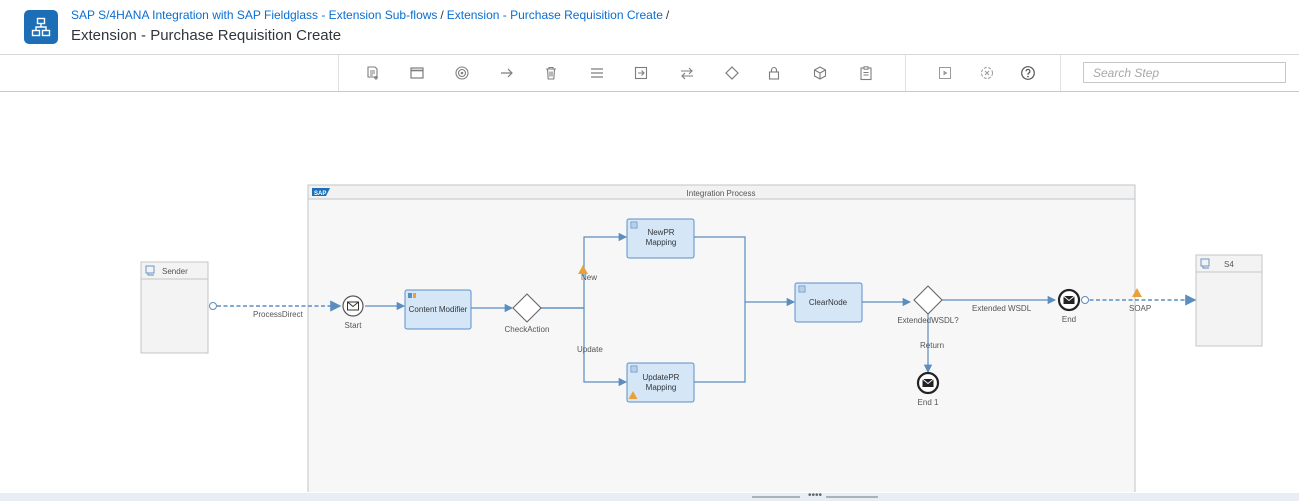 This screenshot has width=1299, height=501. I want to click on target-icon, so click(462, 73).